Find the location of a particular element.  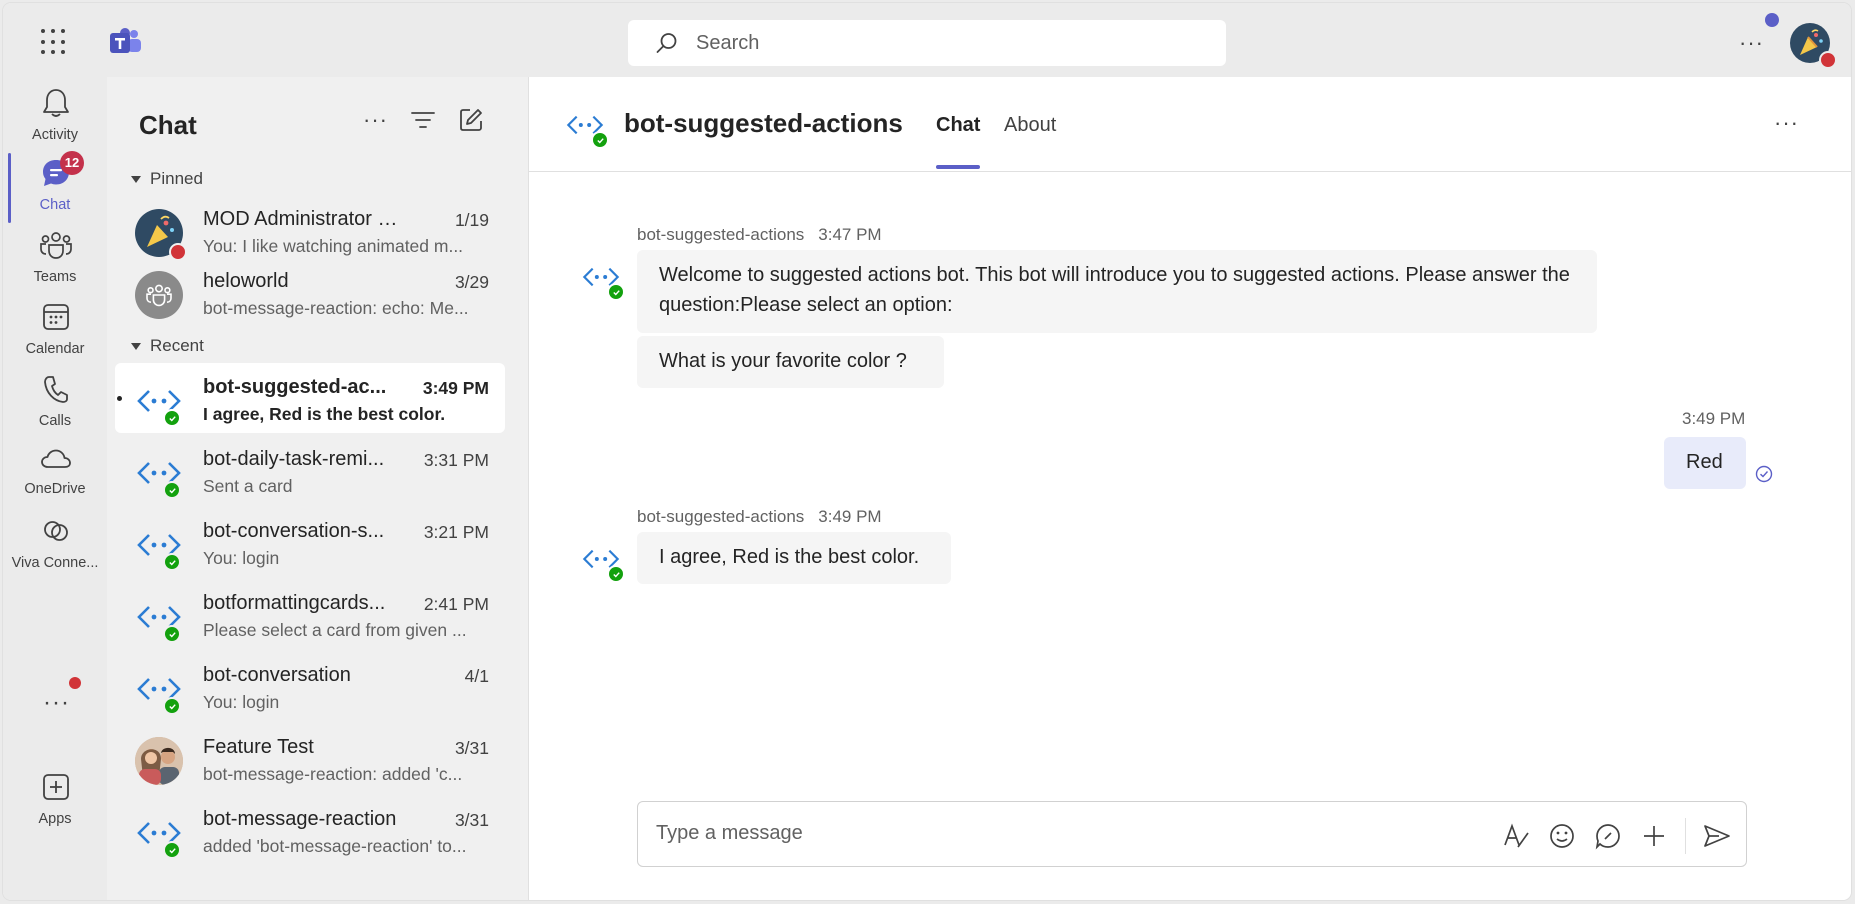

chat-time: 3/29 is located at coordinates (471, 282).